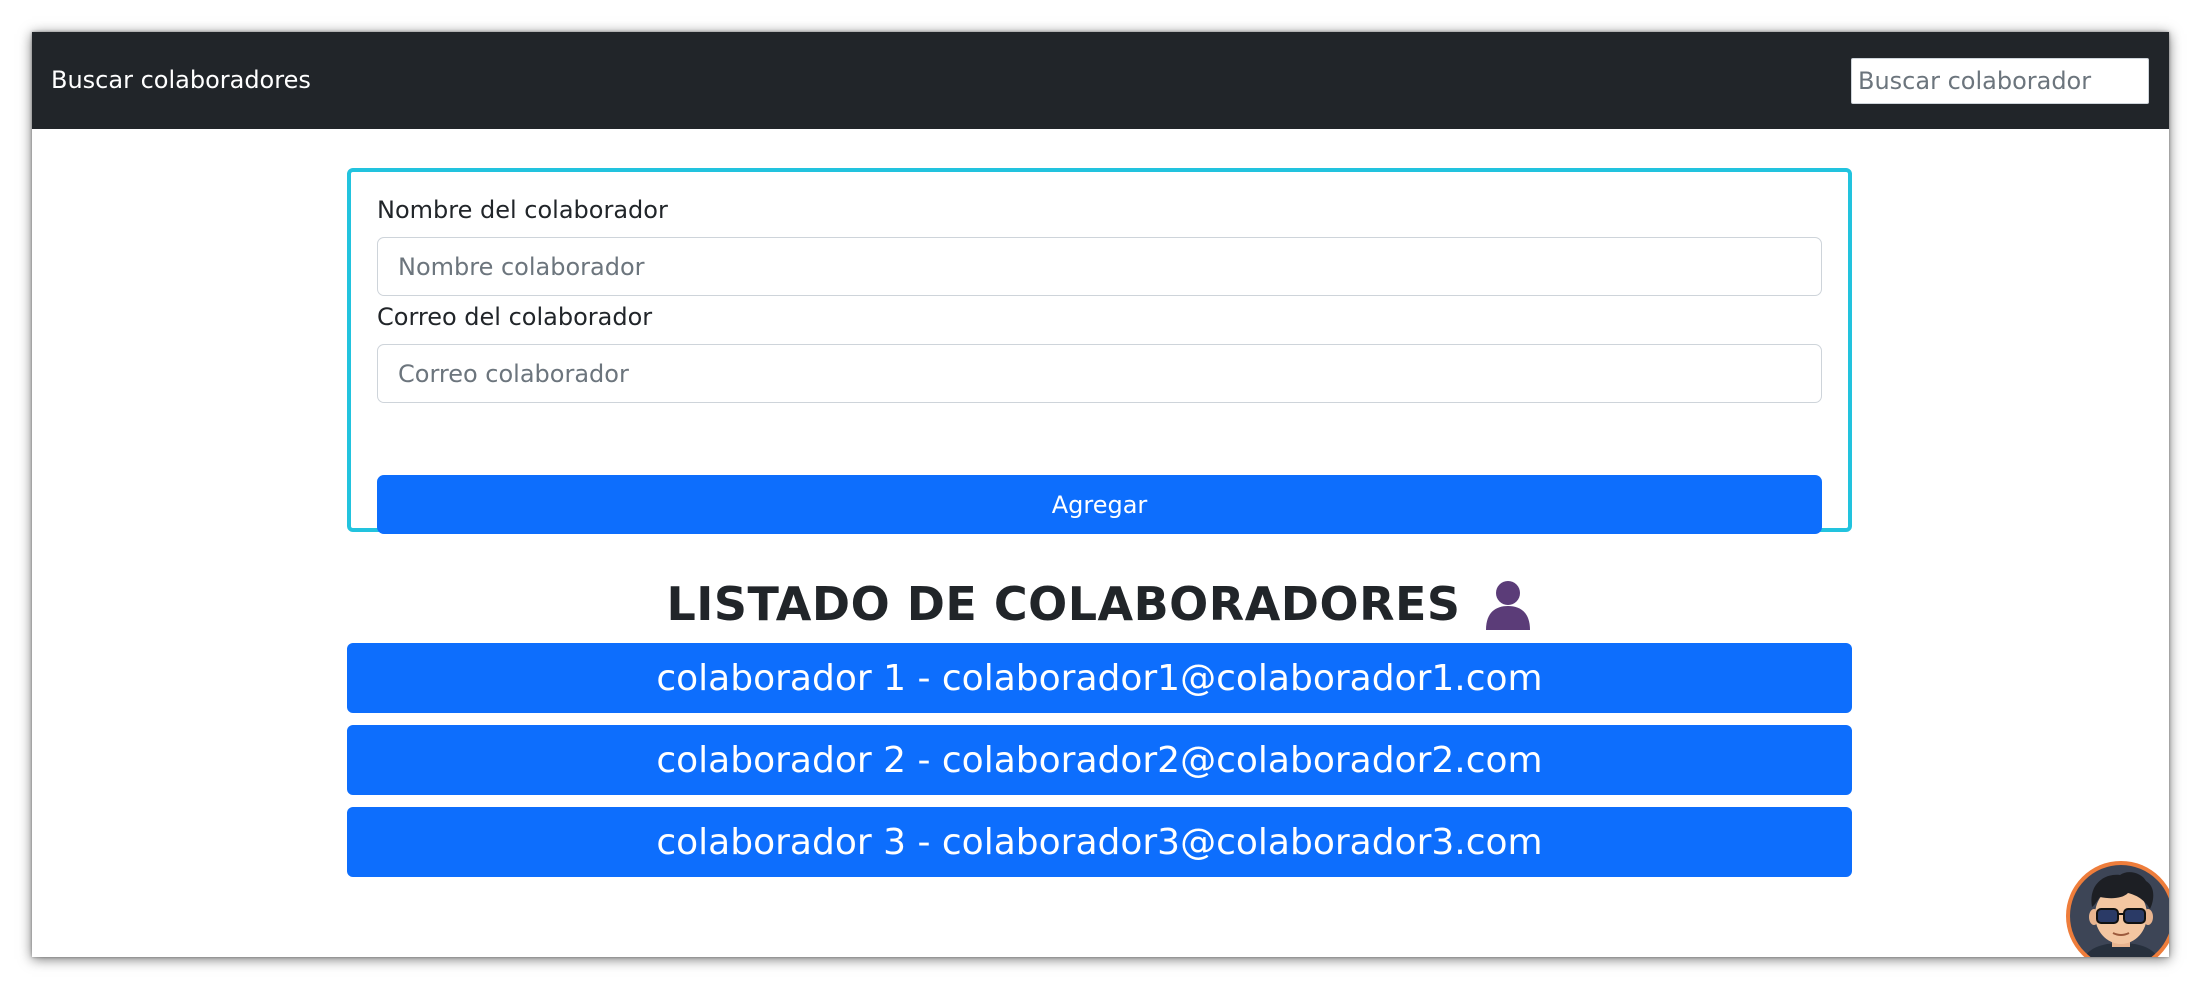 The image size is (2201, 988). Describe the element at coordinates (1508, 604) in the screenshot. I see `person-icon` at that location.